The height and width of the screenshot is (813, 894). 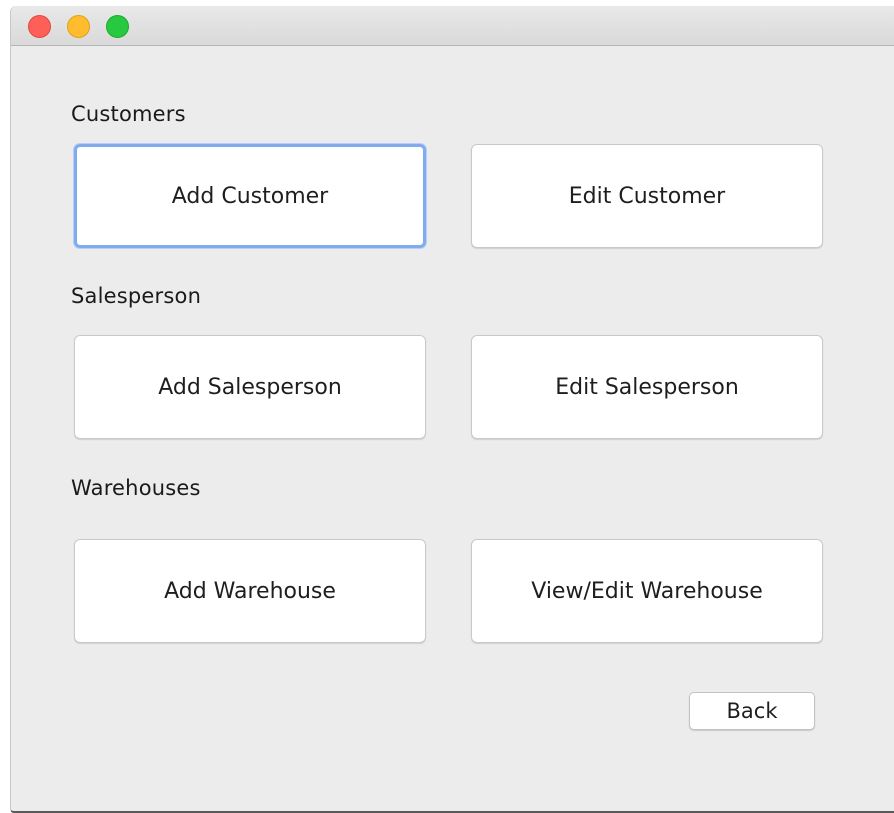 I want to click on view-edit-warehouse-button: View/Edit Warehouse, so click(x=647, y=591).